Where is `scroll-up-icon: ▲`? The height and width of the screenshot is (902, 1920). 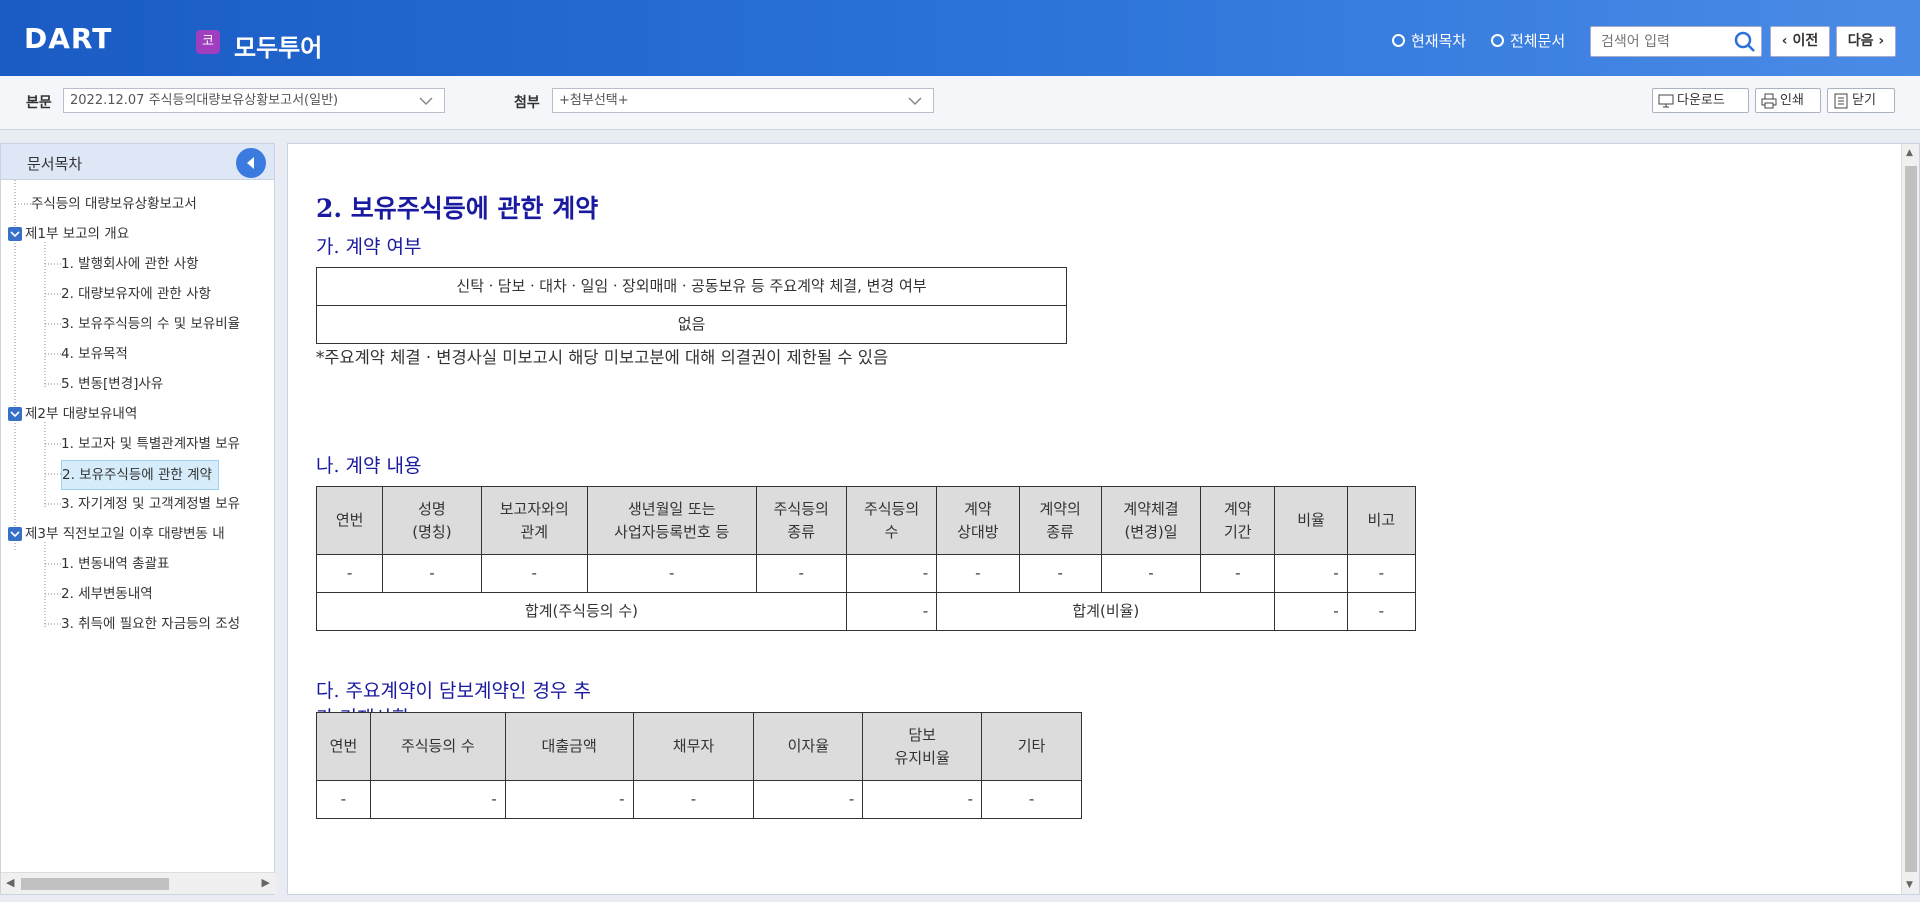
scroll-up-icon: ▲ is located at coordinates (1909, 153).